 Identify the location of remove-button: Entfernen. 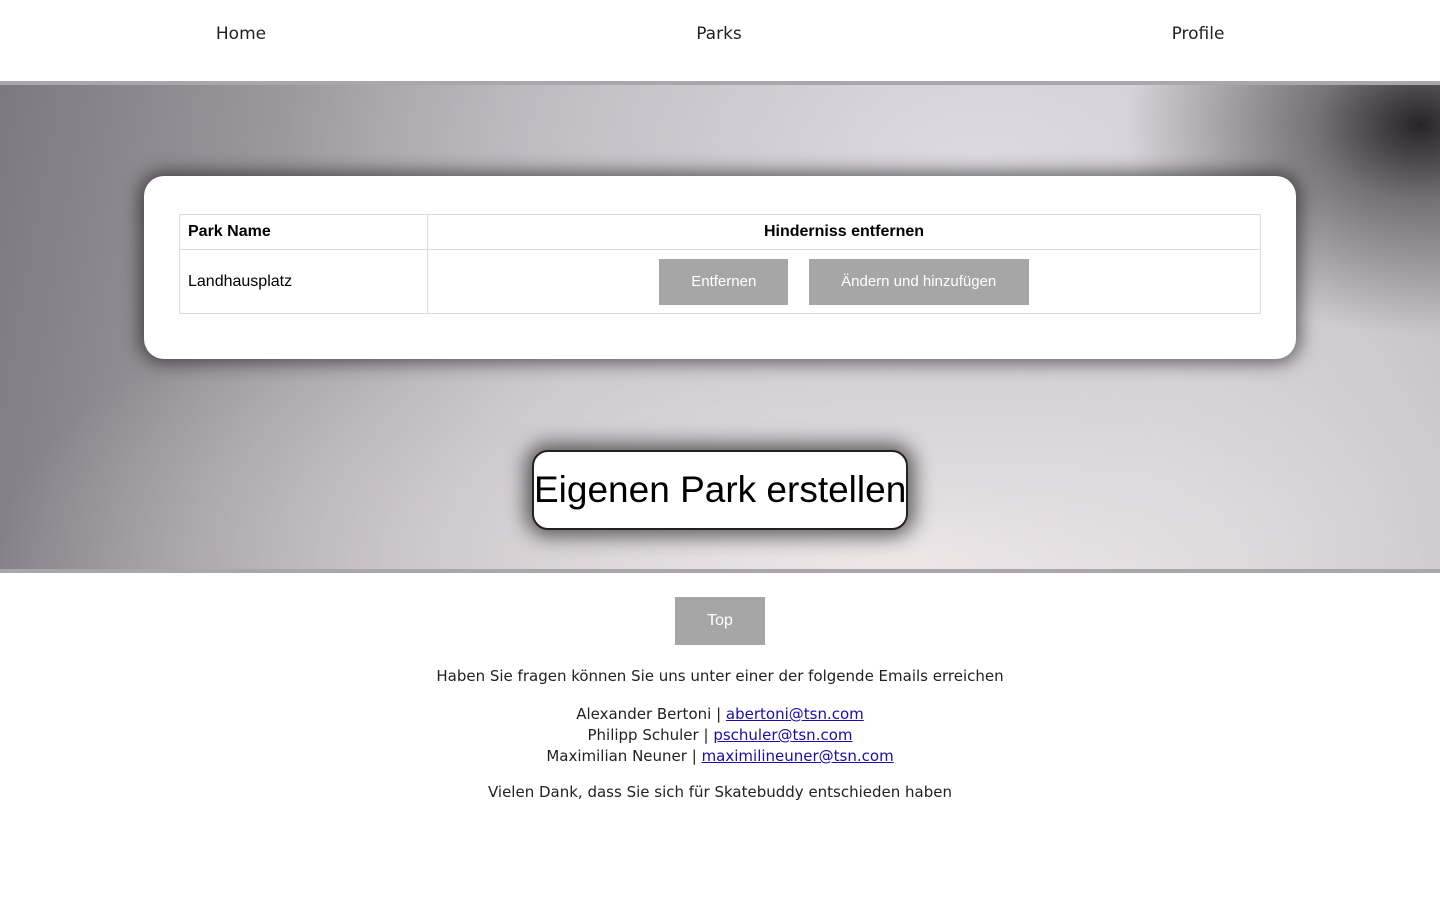
(724, 281).